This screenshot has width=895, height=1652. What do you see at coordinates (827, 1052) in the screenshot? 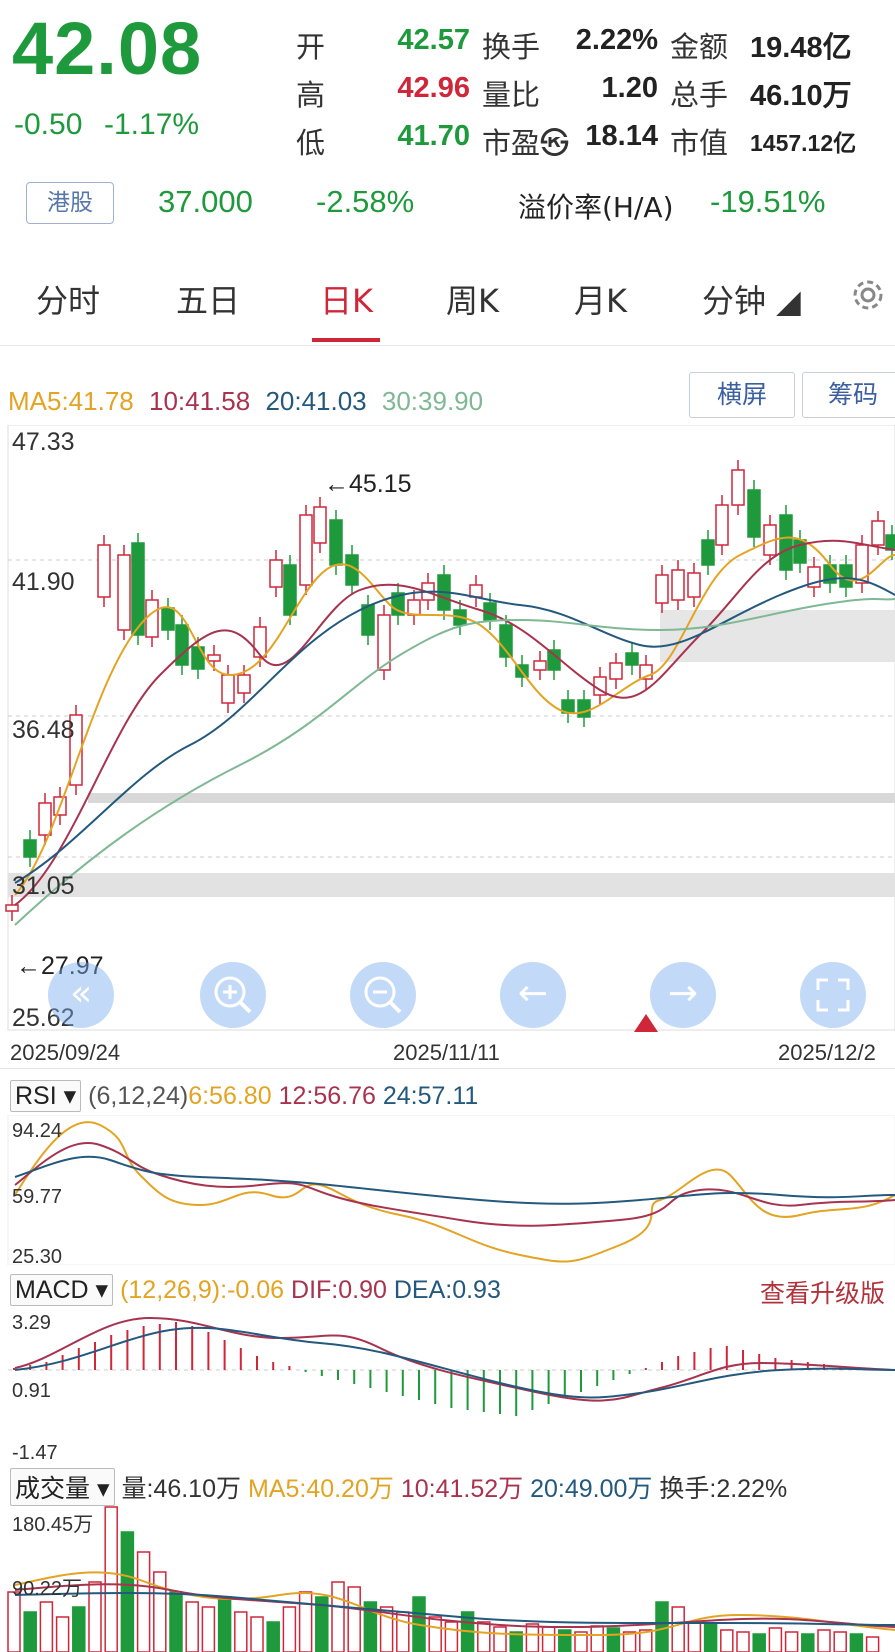
I see `date-tick-end: 2025/12/2` at bounding box center [827, 1052].